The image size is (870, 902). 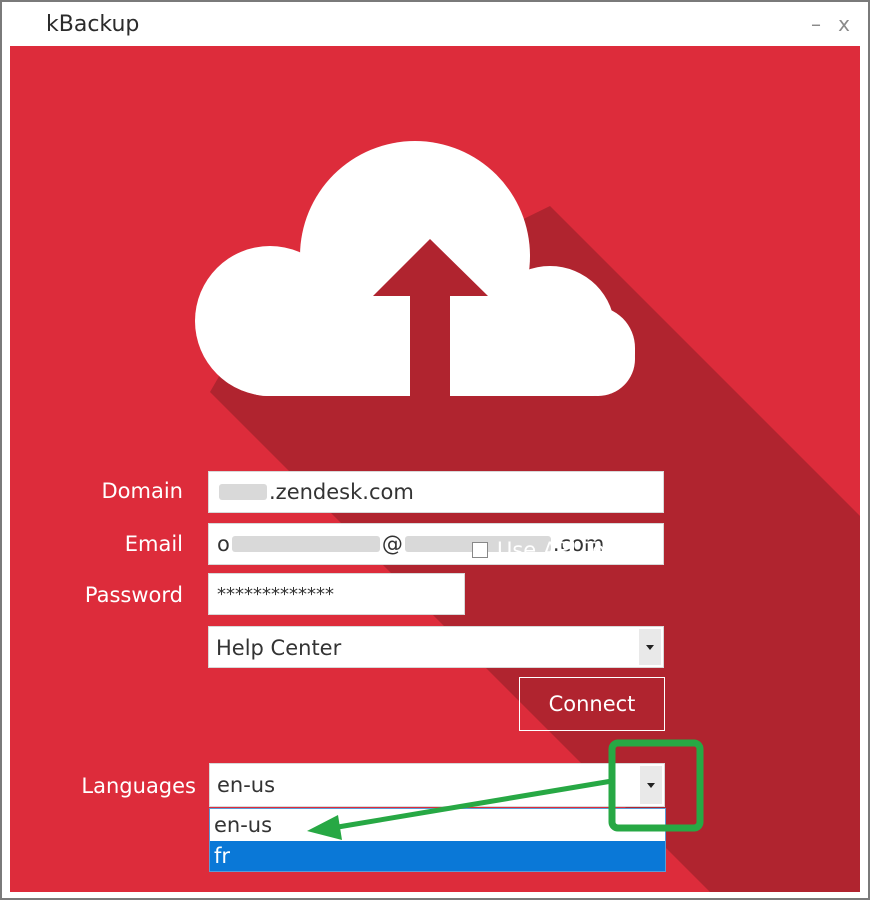 I want to click on mode-select: Help Center, so click(x=436, y=647).